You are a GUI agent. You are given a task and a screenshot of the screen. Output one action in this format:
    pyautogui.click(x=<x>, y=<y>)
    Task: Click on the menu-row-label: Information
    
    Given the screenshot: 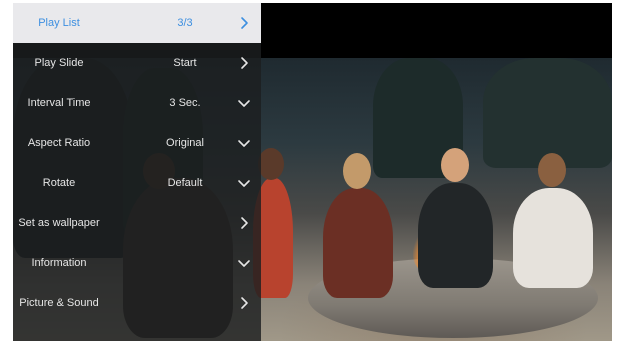 What is the action you would take?
    pyautogui.click(x=59, y=263)
    